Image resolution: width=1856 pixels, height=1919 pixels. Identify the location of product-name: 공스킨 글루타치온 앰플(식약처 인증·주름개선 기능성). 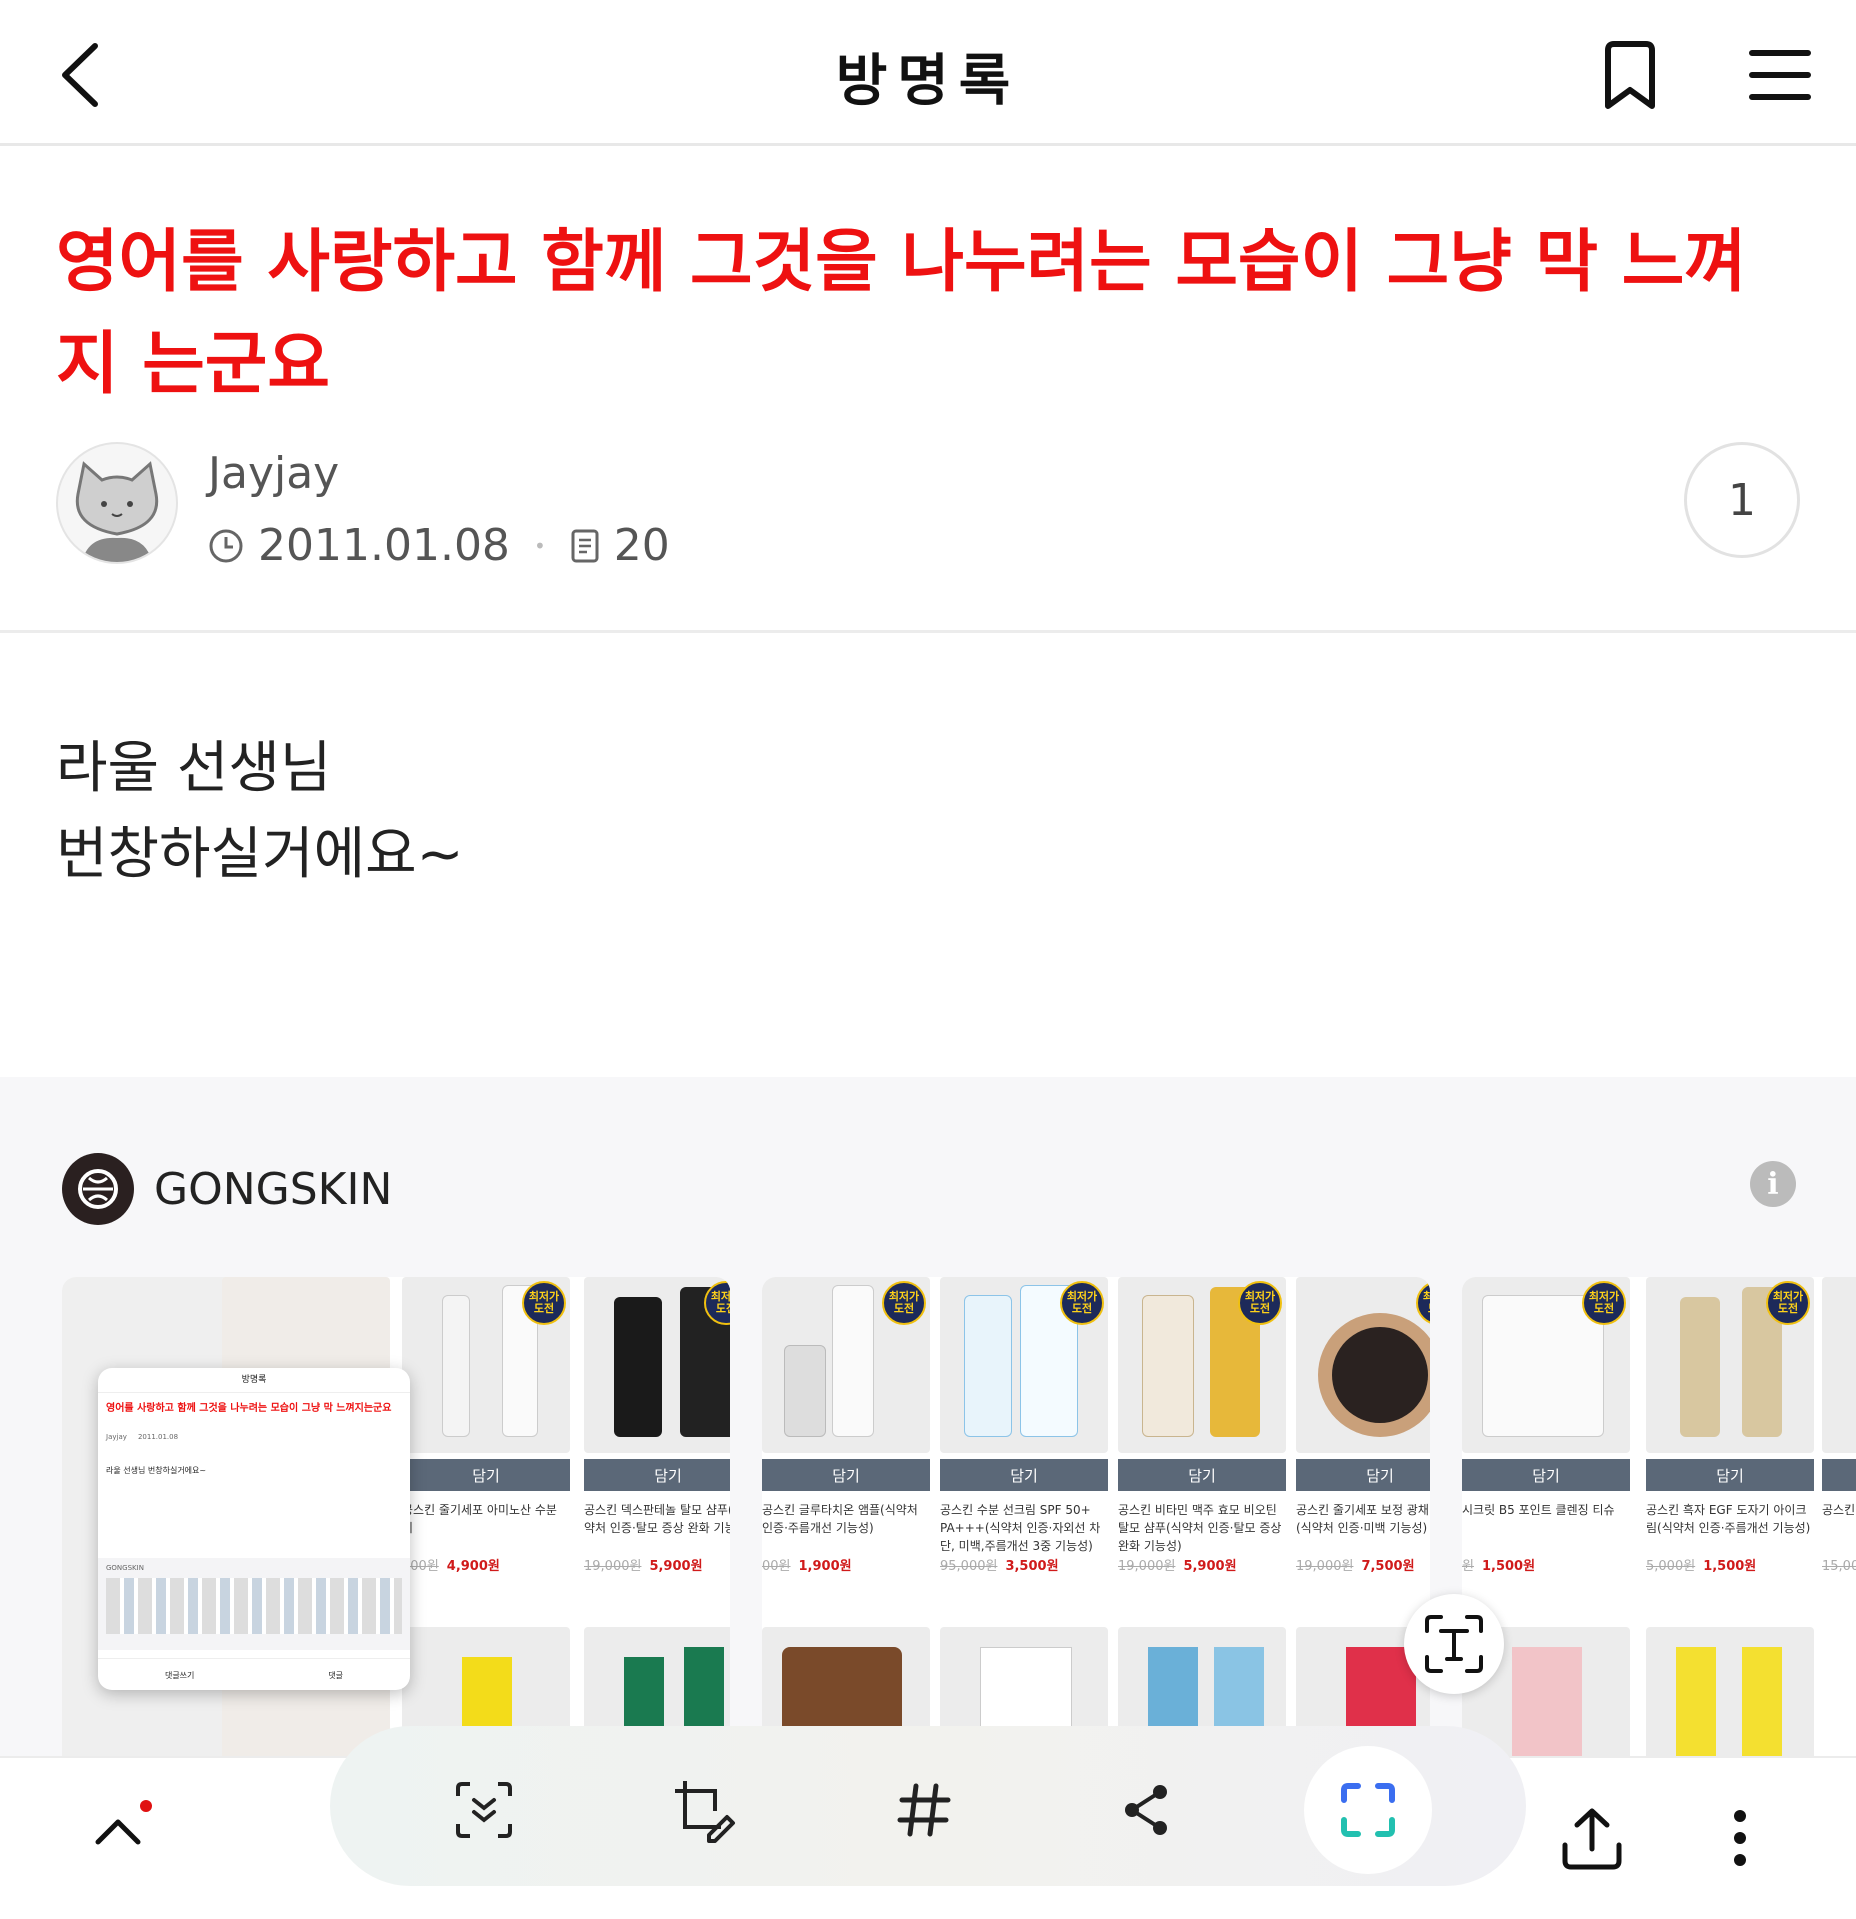
(840, 1519).